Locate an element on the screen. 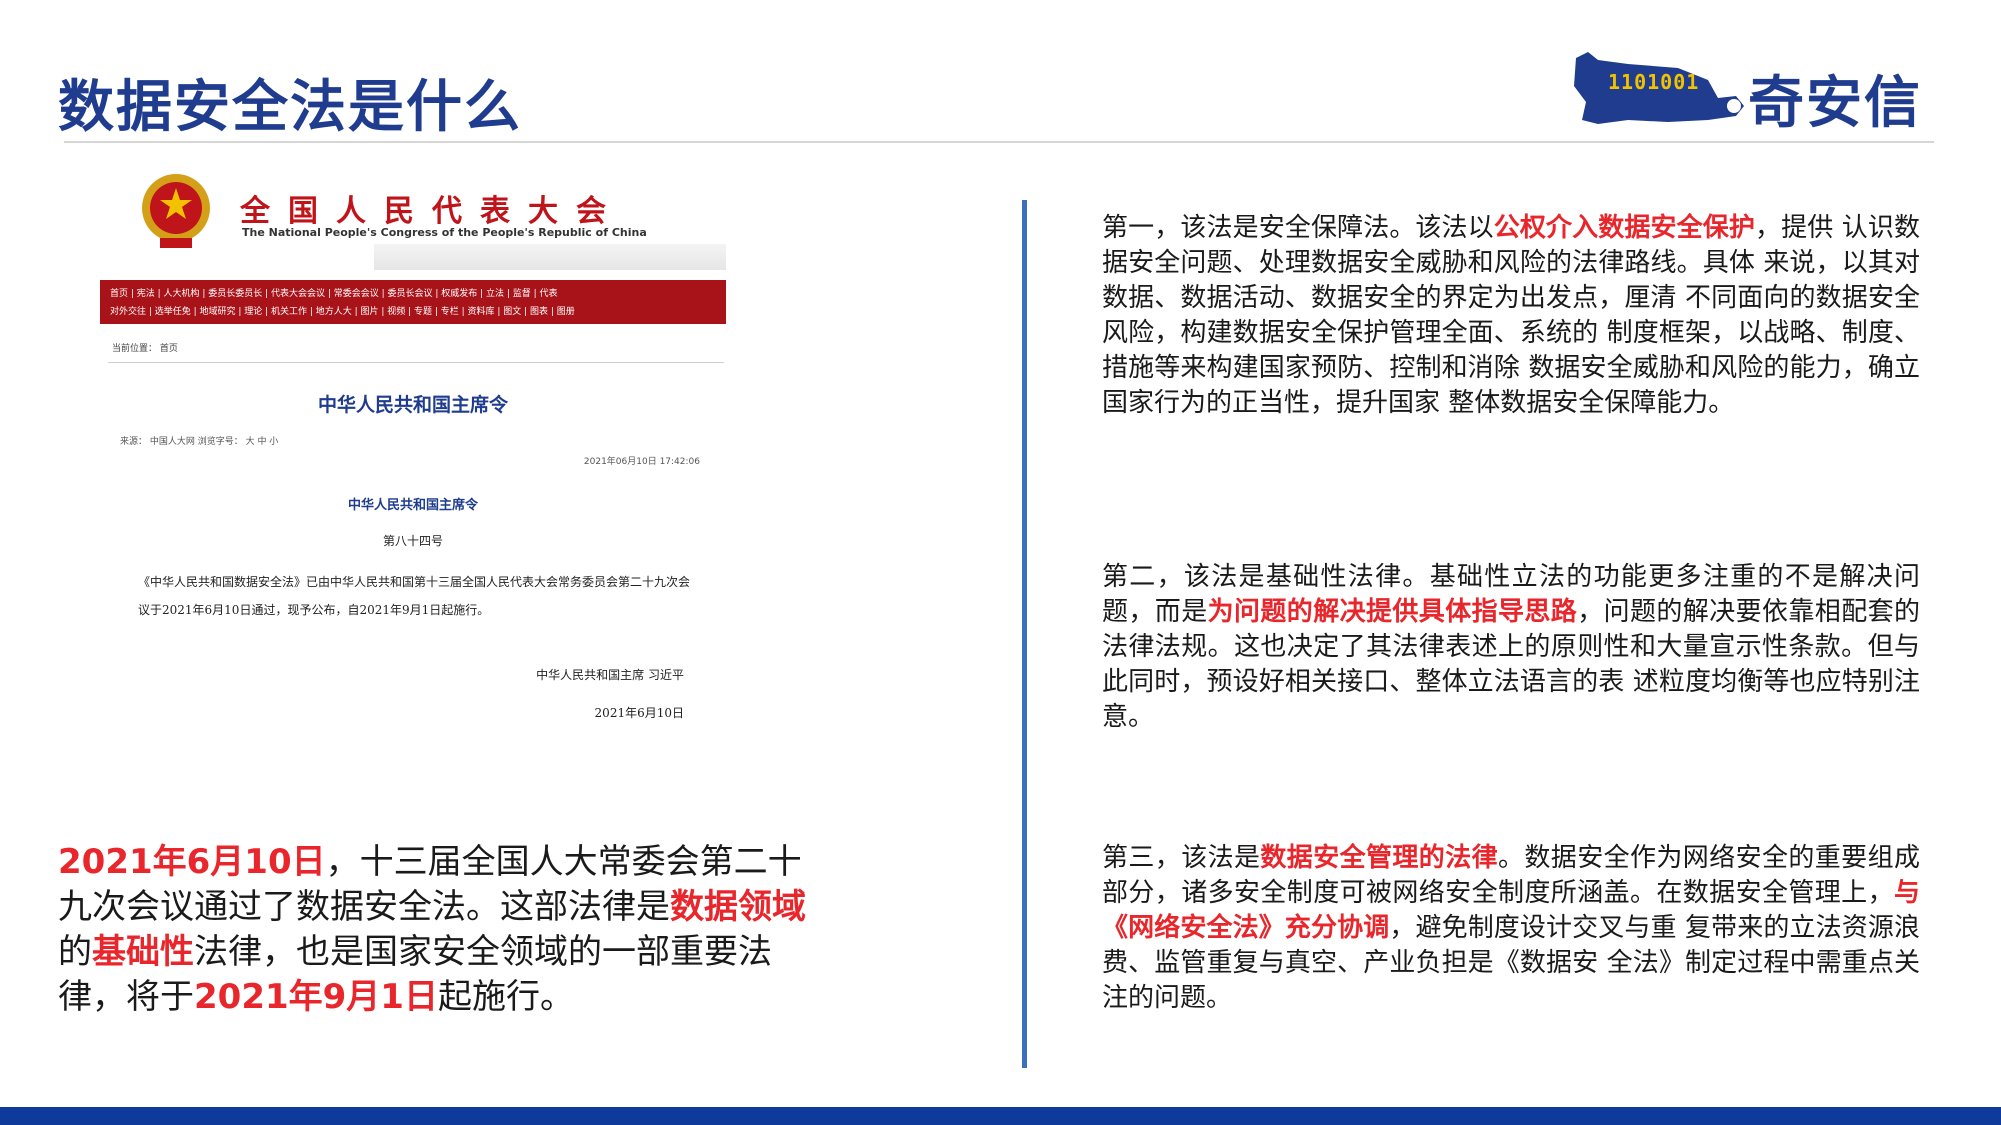 This screenshot has width=2001, height=1125. qianxin-logo: 1101001 奇安信 is located at coordinates (1753, 93).